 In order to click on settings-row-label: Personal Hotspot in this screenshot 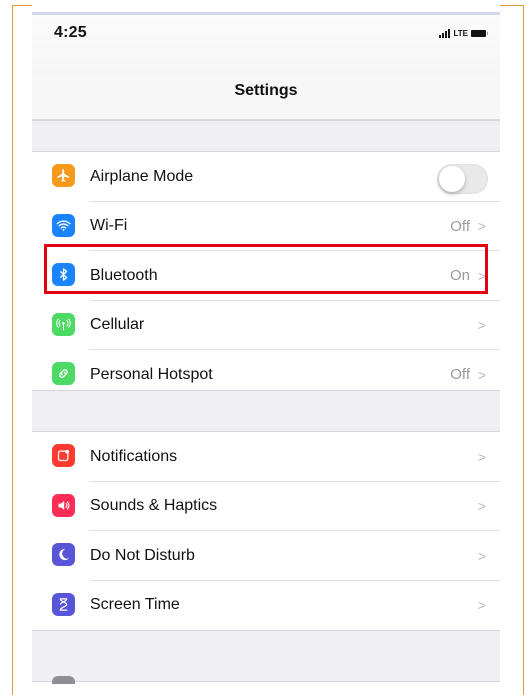, I will do `click(151, 374)`.